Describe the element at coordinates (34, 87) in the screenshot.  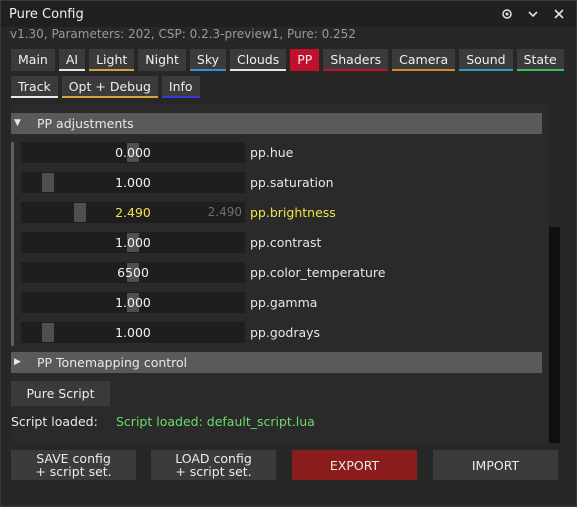
I see `tab-track: Track` at that location.